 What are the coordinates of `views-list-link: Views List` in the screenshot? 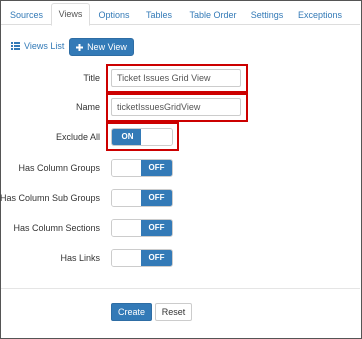 It's located at (37, 46).